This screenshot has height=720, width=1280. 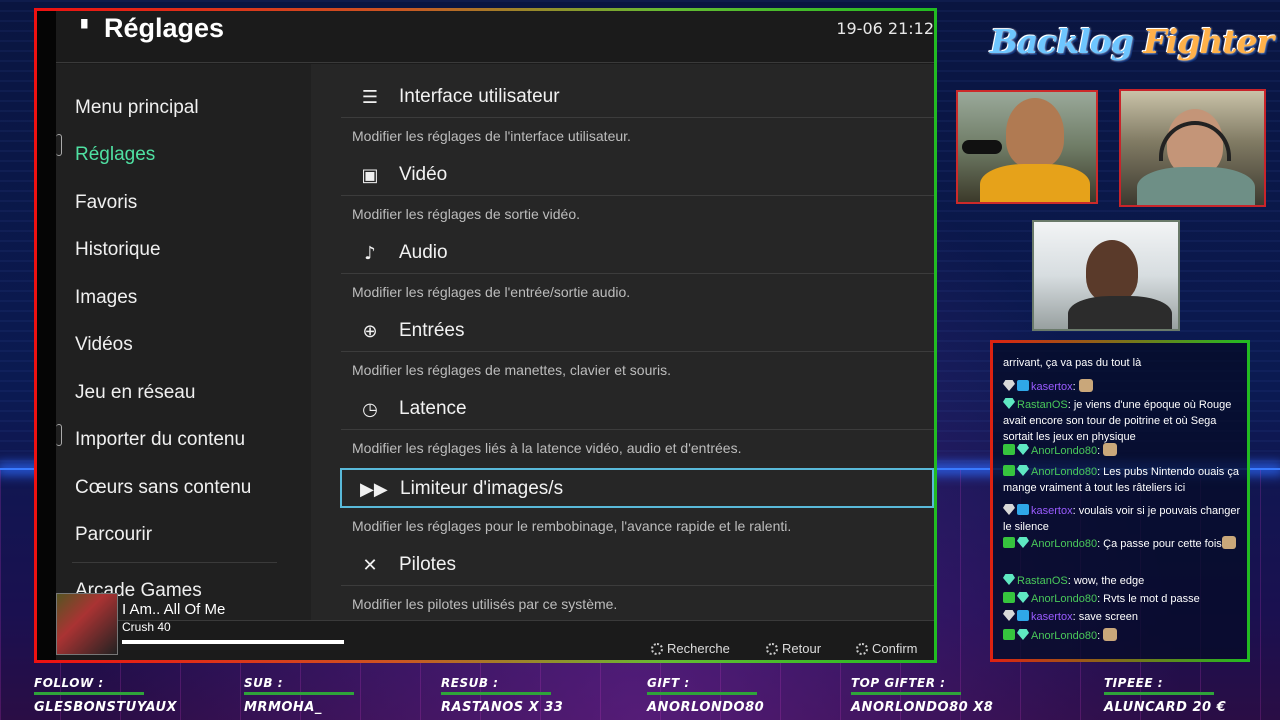 What do you see at coordinates (802, 648) in the screenshot?
I see `hint-back-label: Retour` at bounding box center [802, 648].